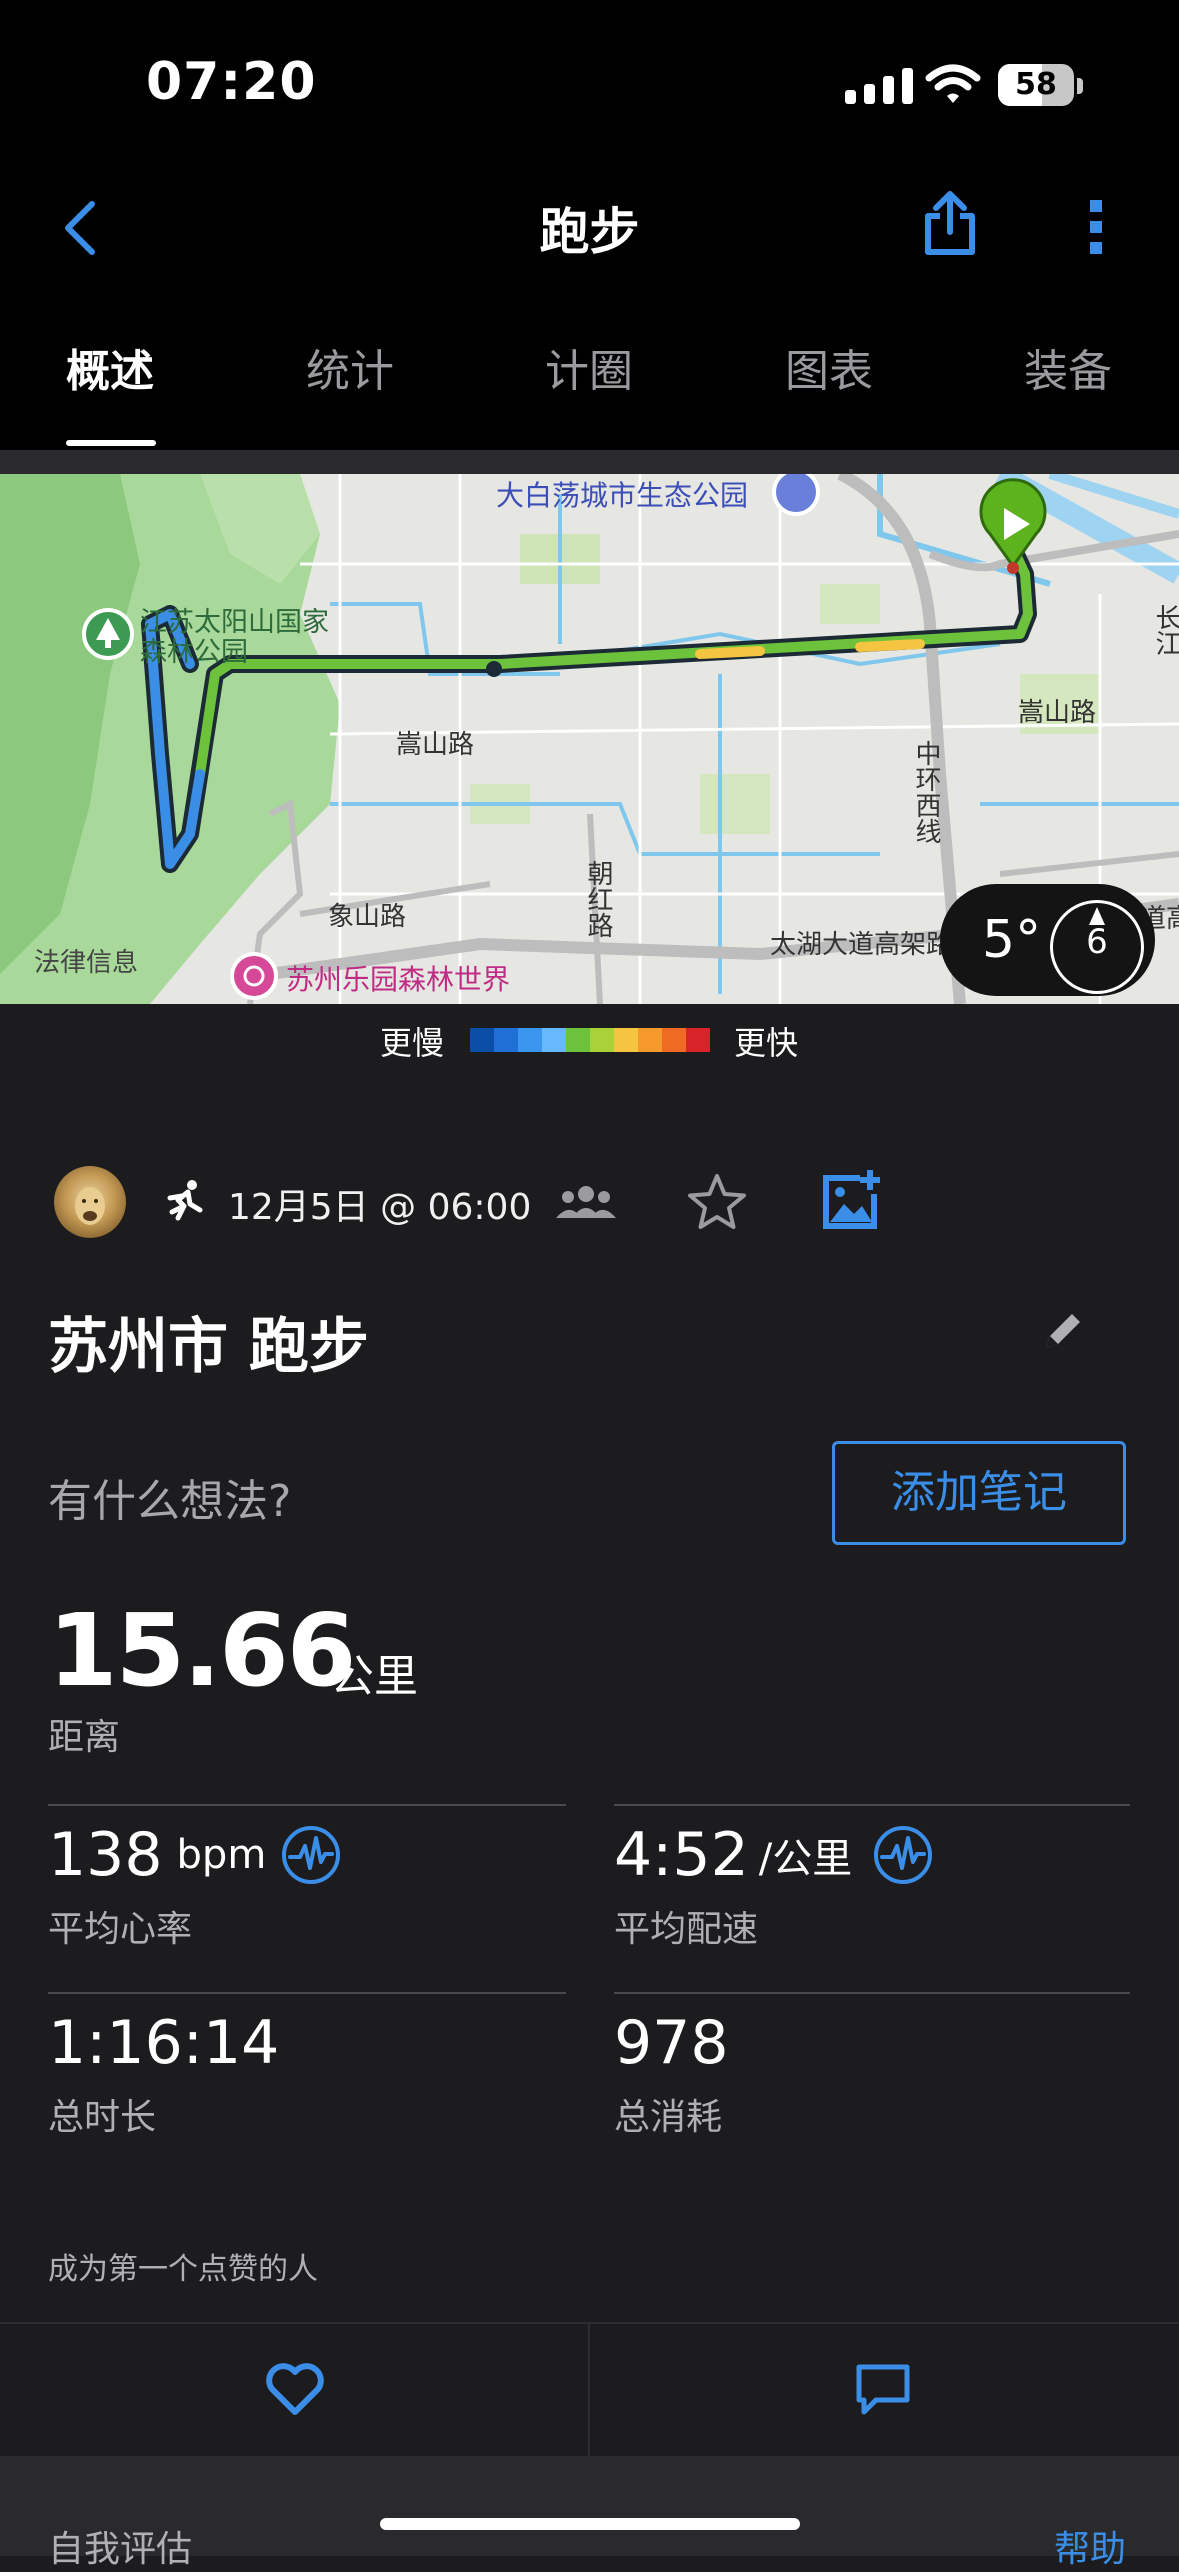 The width and height of the screenshot is (1179, 2572). I want to click on battery-level: 58, so click(1036, 84).